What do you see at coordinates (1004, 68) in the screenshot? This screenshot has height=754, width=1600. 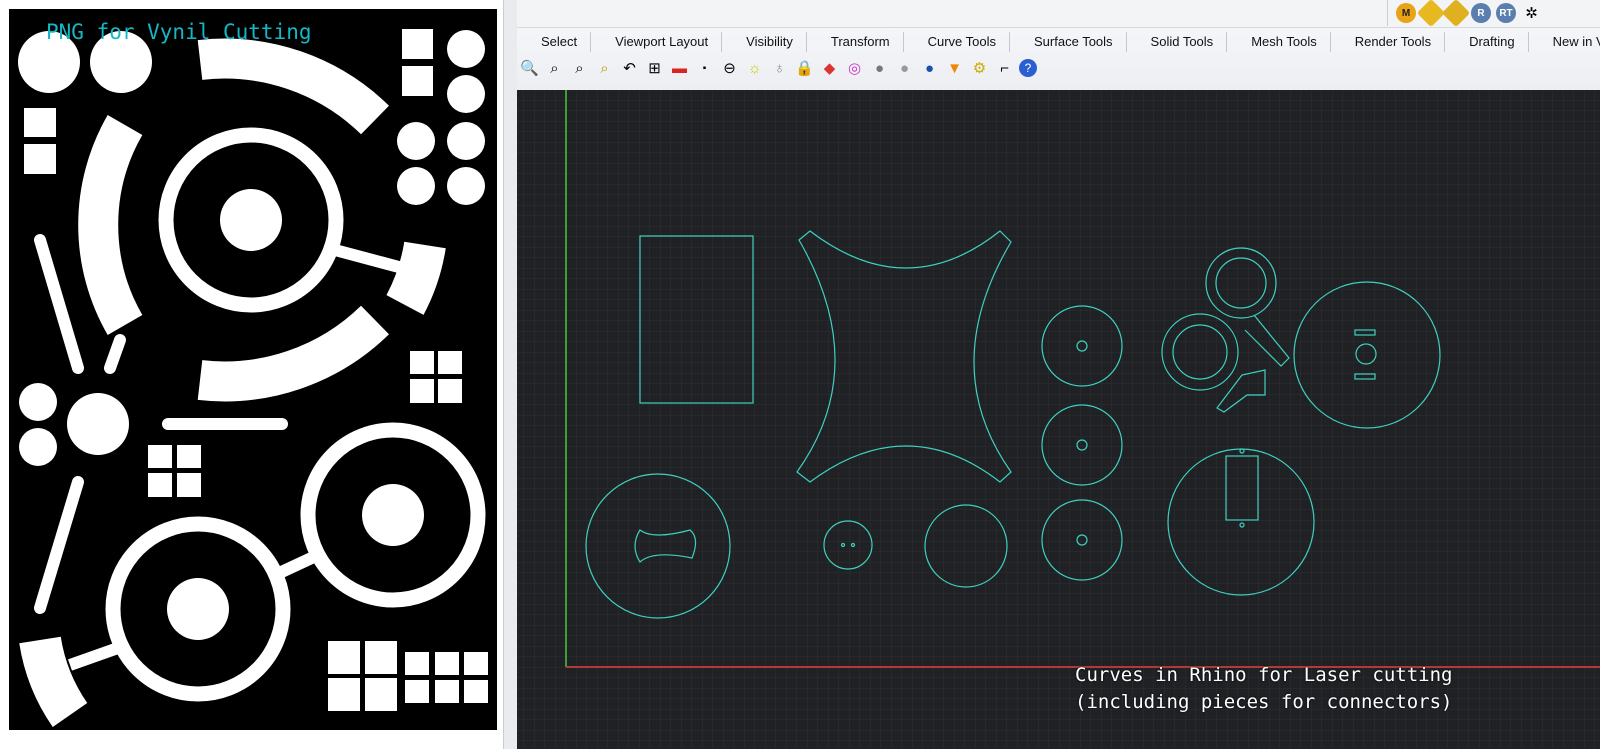 I see `dimension-icon: ⌐` at bounding box center [1004, 68].